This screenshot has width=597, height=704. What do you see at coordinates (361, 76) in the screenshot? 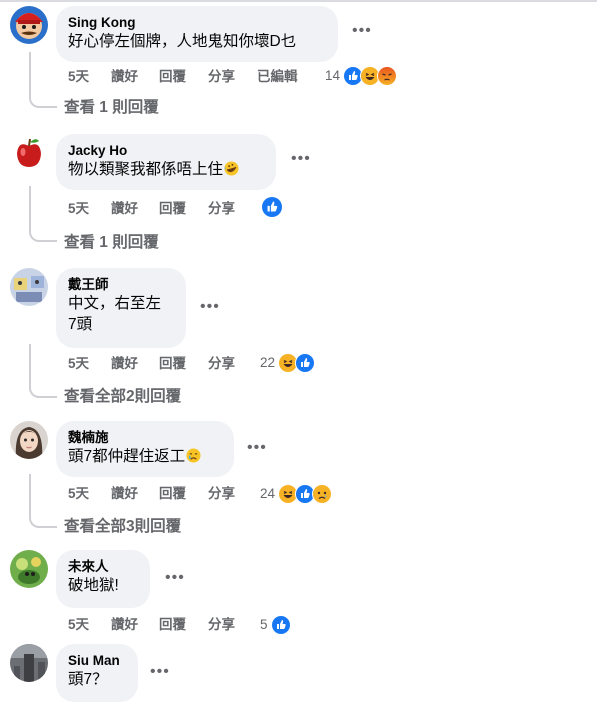
I see `reaction-summary: 14` at bounding box center [361, 76].